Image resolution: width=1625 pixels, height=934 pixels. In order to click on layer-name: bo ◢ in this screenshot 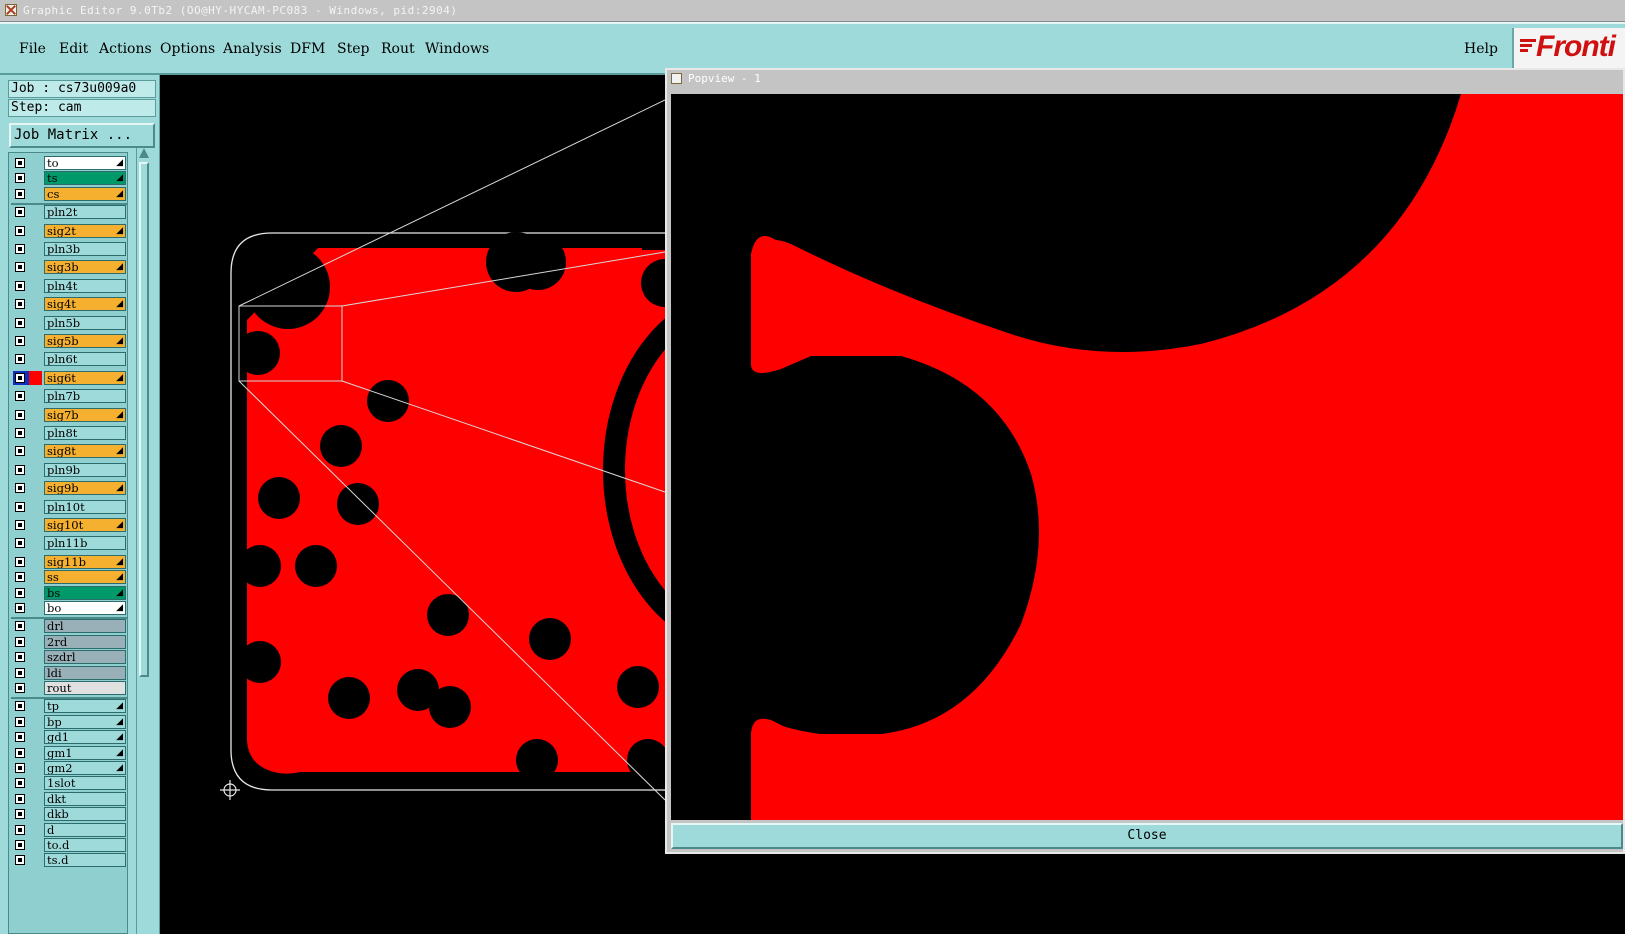, I will do `click(85, 608)`.